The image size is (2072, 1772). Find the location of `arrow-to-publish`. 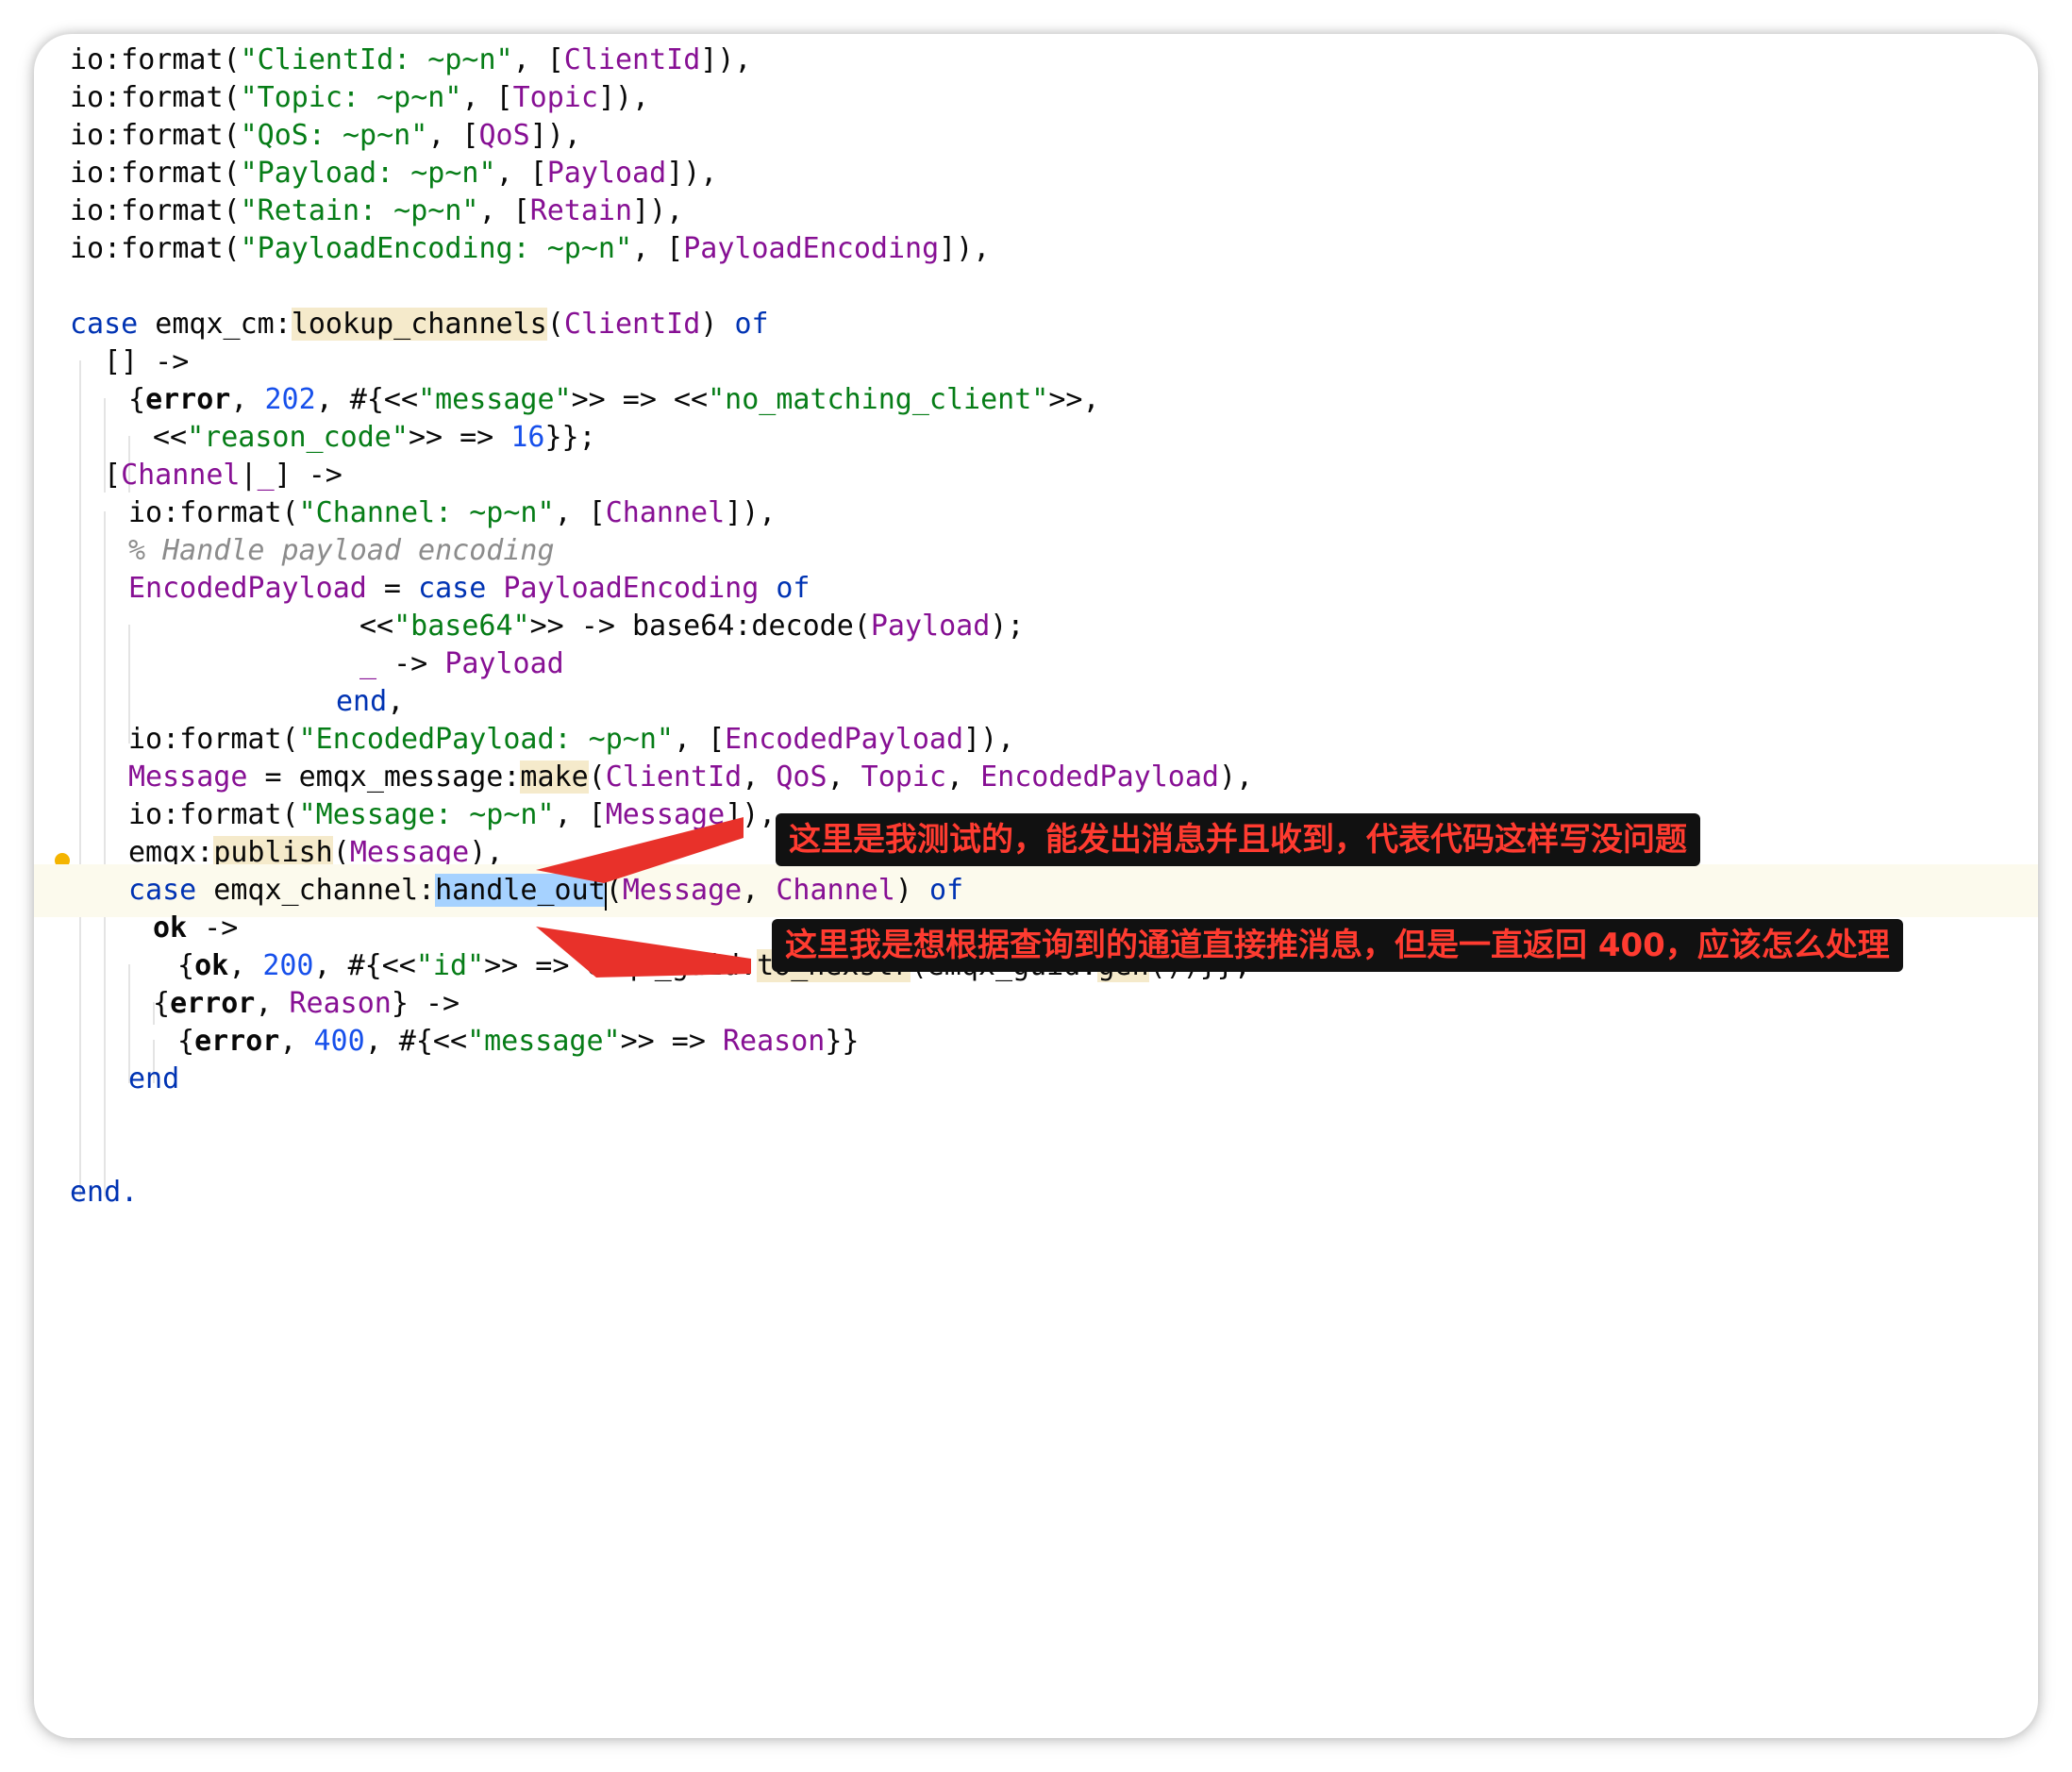

arrow-to-publish is located at coordinates (640, 850).